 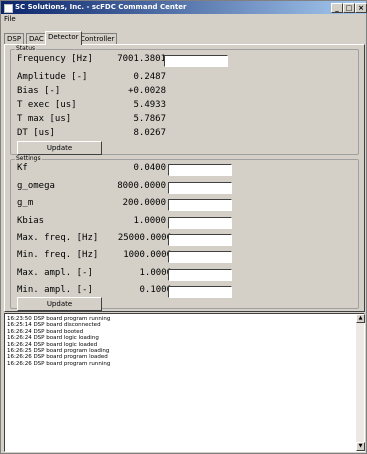 I want to click on scroll-down-icon: ▼, so click(x=360, y=446).